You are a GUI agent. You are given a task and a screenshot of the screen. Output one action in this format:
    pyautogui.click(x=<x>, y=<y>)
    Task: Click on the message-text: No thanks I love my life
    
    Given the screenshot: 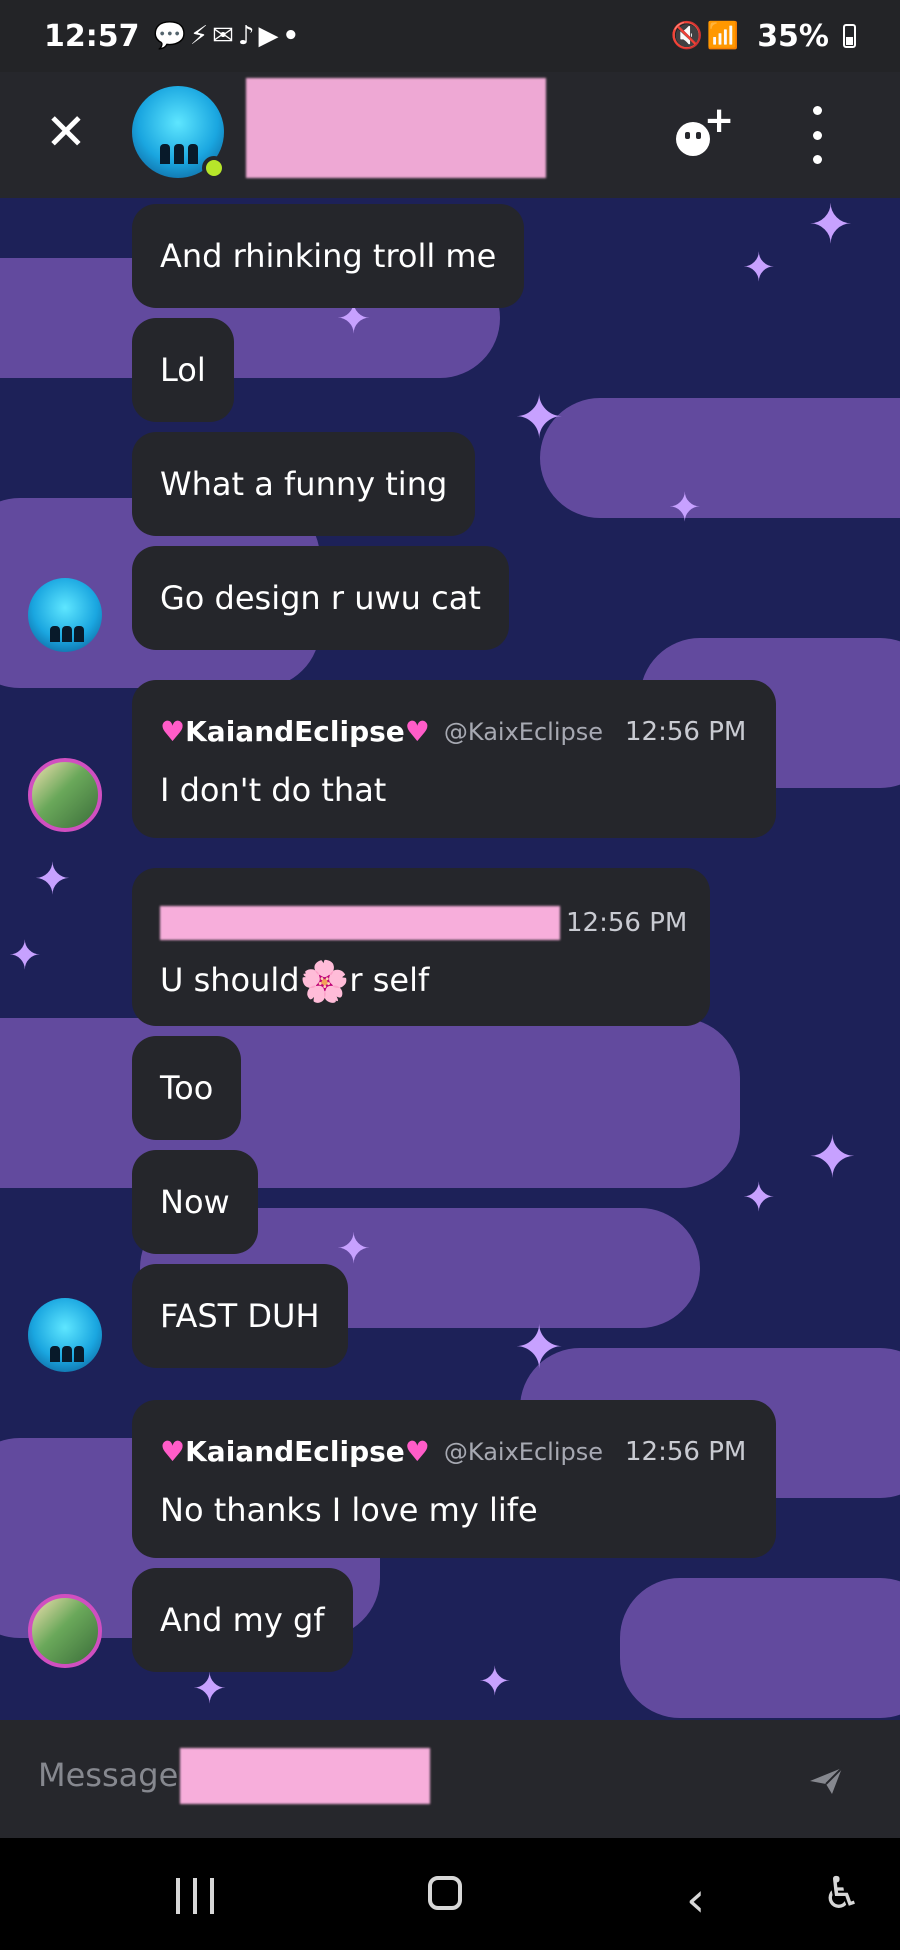 What is the action you would take?
    pyautogui.click(x=349, y=1510)
    